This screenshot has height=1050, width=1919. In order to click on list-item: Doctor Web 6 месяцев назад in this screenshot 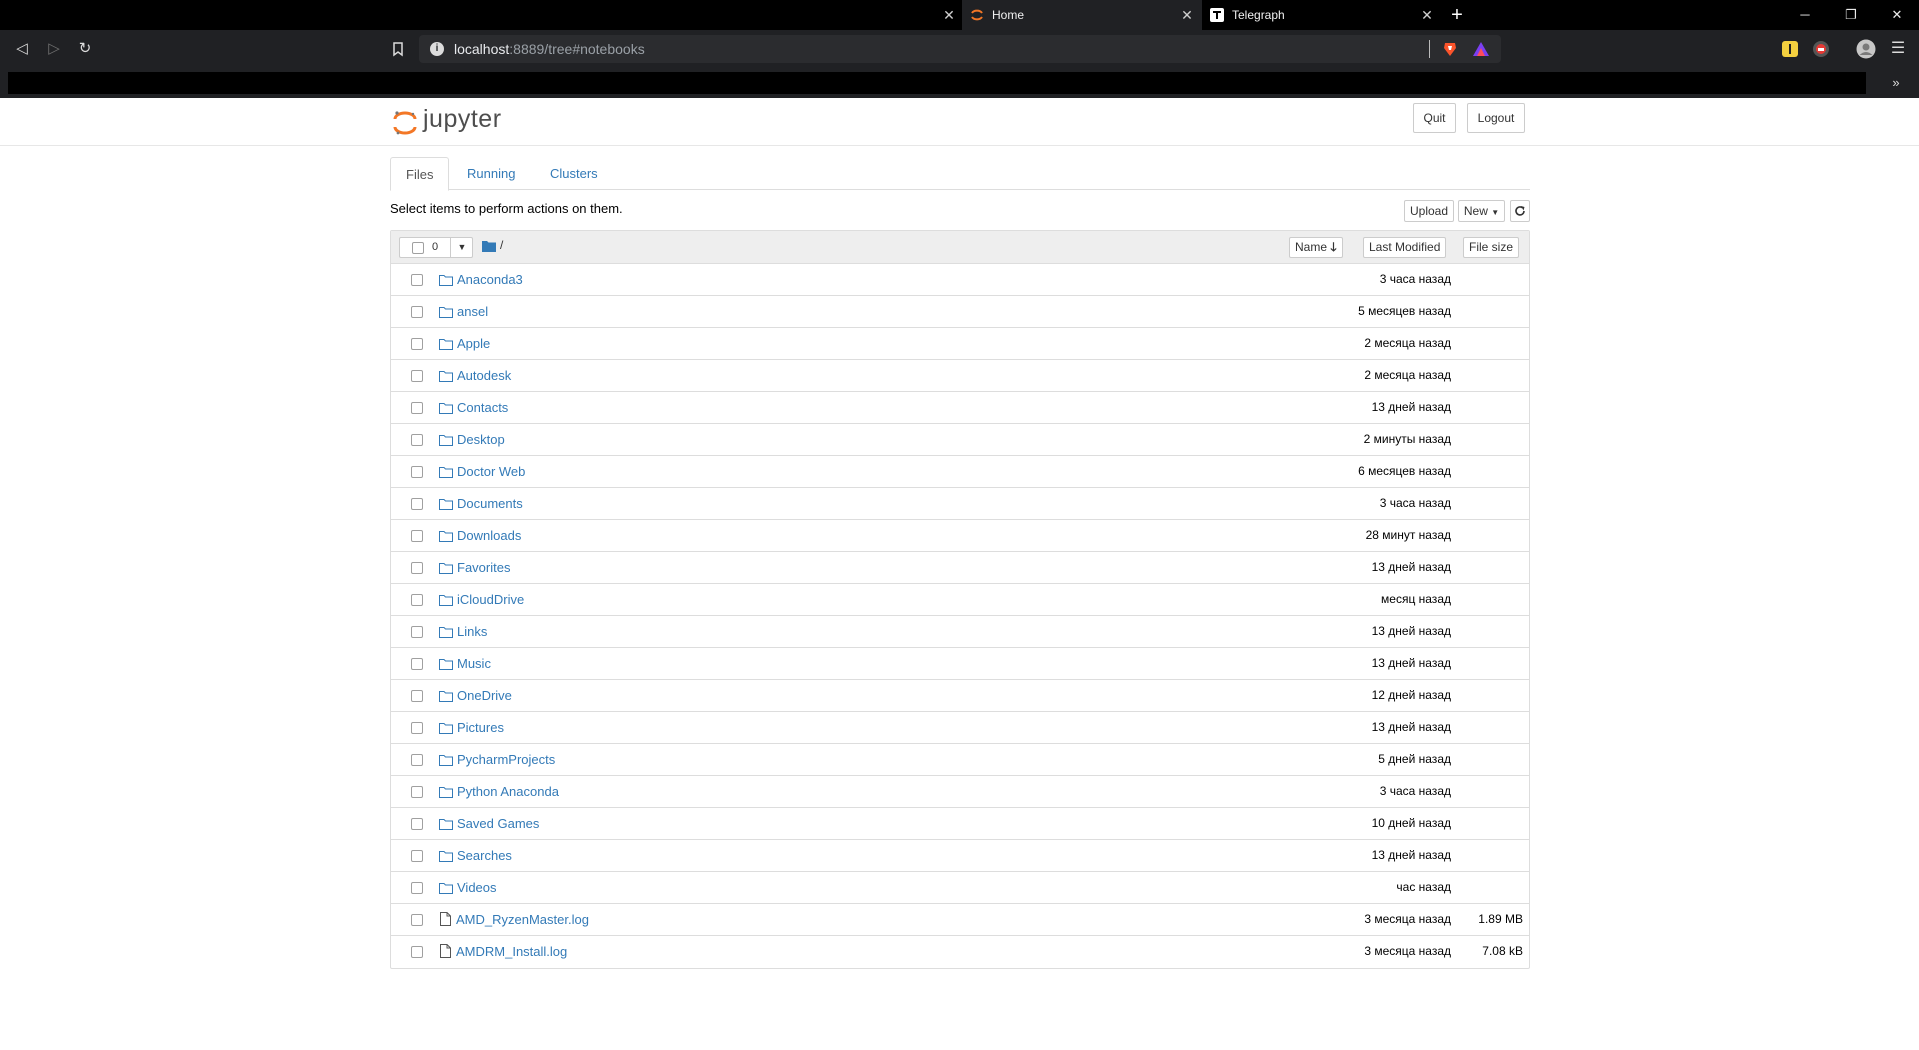, I will do `click(960, 472)`.